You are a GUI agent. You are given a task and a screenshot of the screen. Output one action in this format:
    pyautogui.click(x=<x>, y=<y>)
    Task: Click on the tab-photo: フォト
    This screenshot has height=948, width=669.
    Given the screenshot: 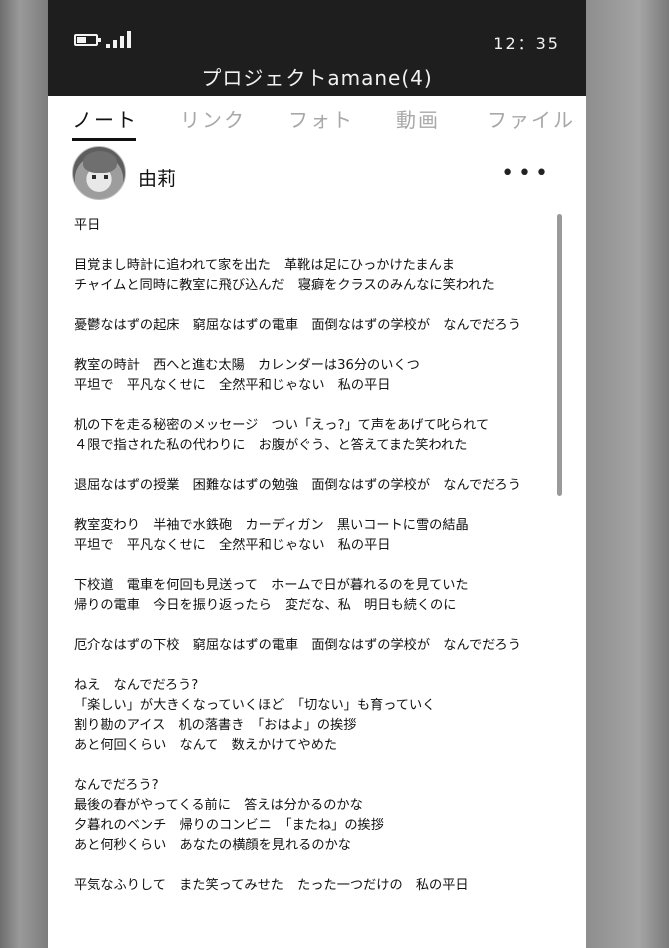 What is the action you would take?
    pyautogui.click(x=321, y=118)
    